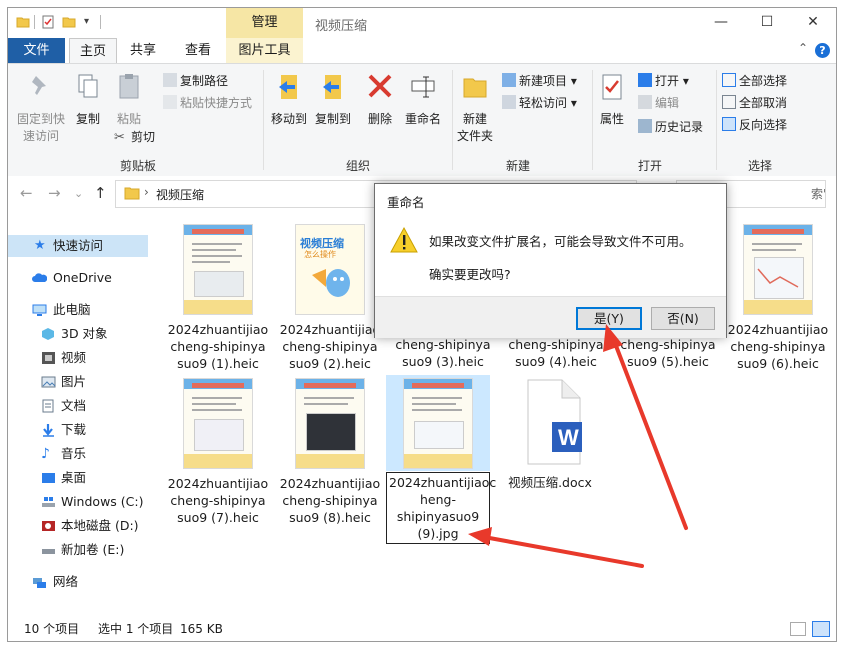 The image size is (843, 648). What do you see at coordinates (45, 454) in the screenshot?
I see `music-note-icon: ♪` at bounding box center [45, 454].